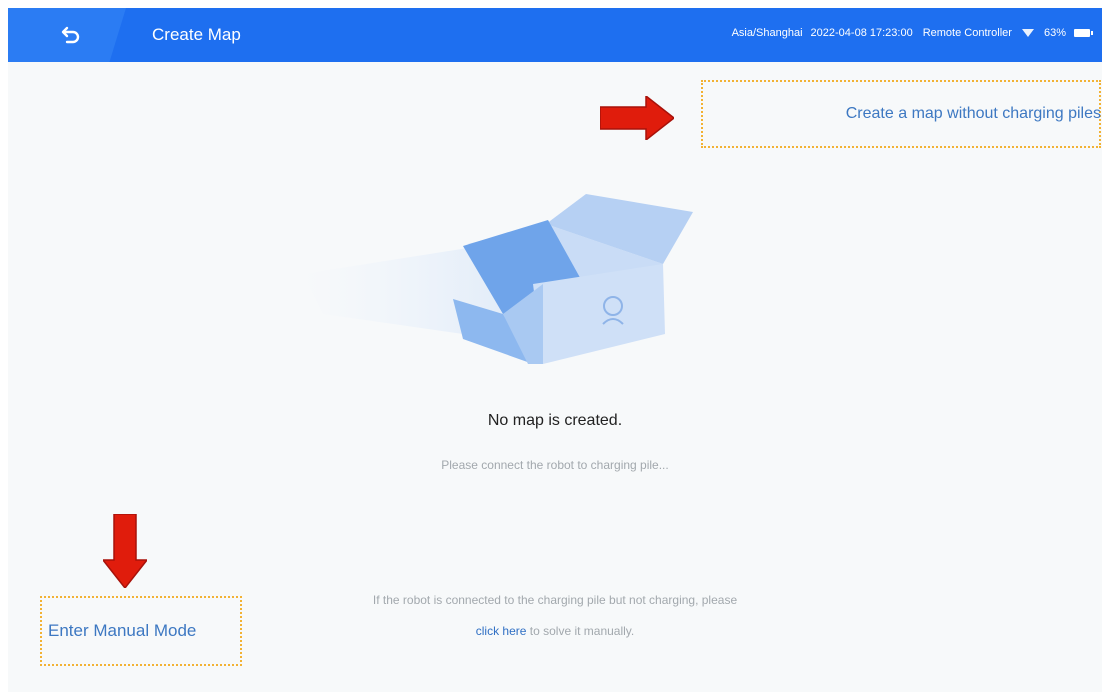 The image size is (1105, 695). I want to click on wifi-icon, so click(1027, 33).